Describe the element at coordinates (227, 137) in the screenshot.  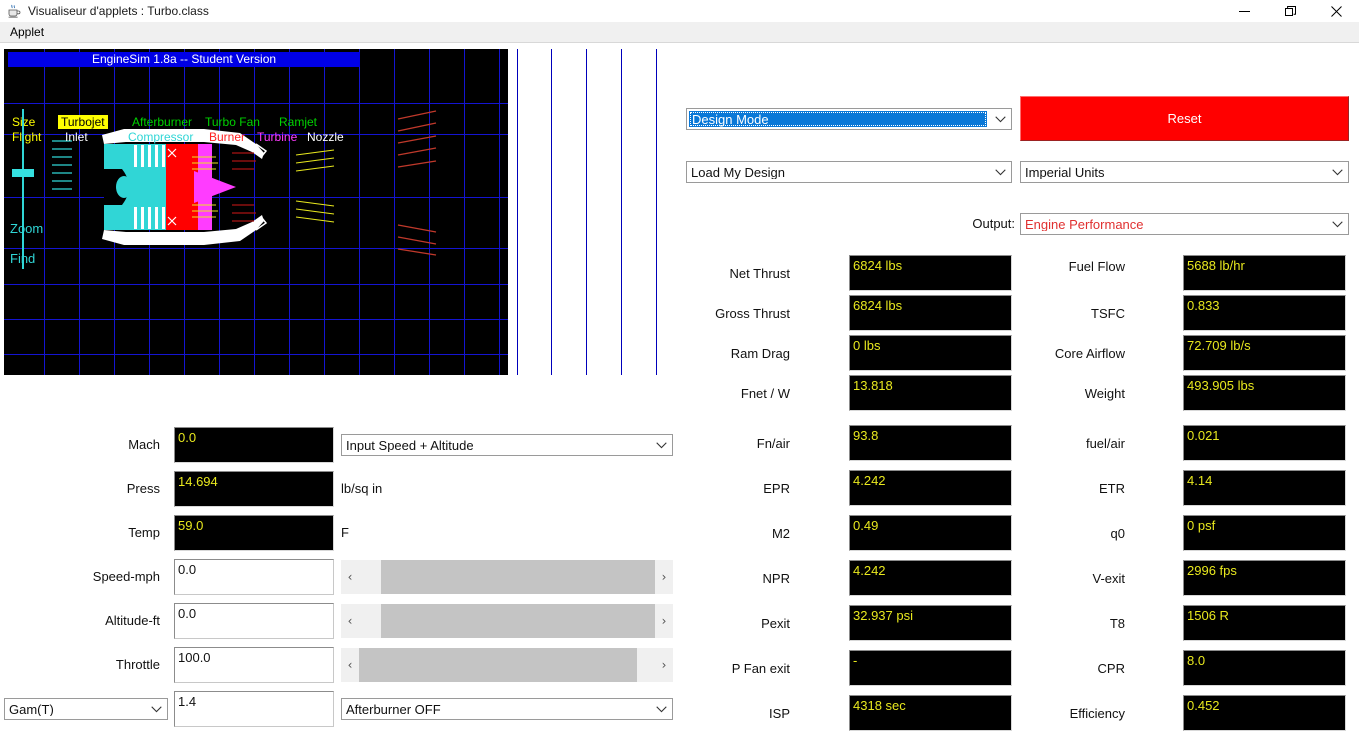
I see `nav-burner: Burner` at that location.